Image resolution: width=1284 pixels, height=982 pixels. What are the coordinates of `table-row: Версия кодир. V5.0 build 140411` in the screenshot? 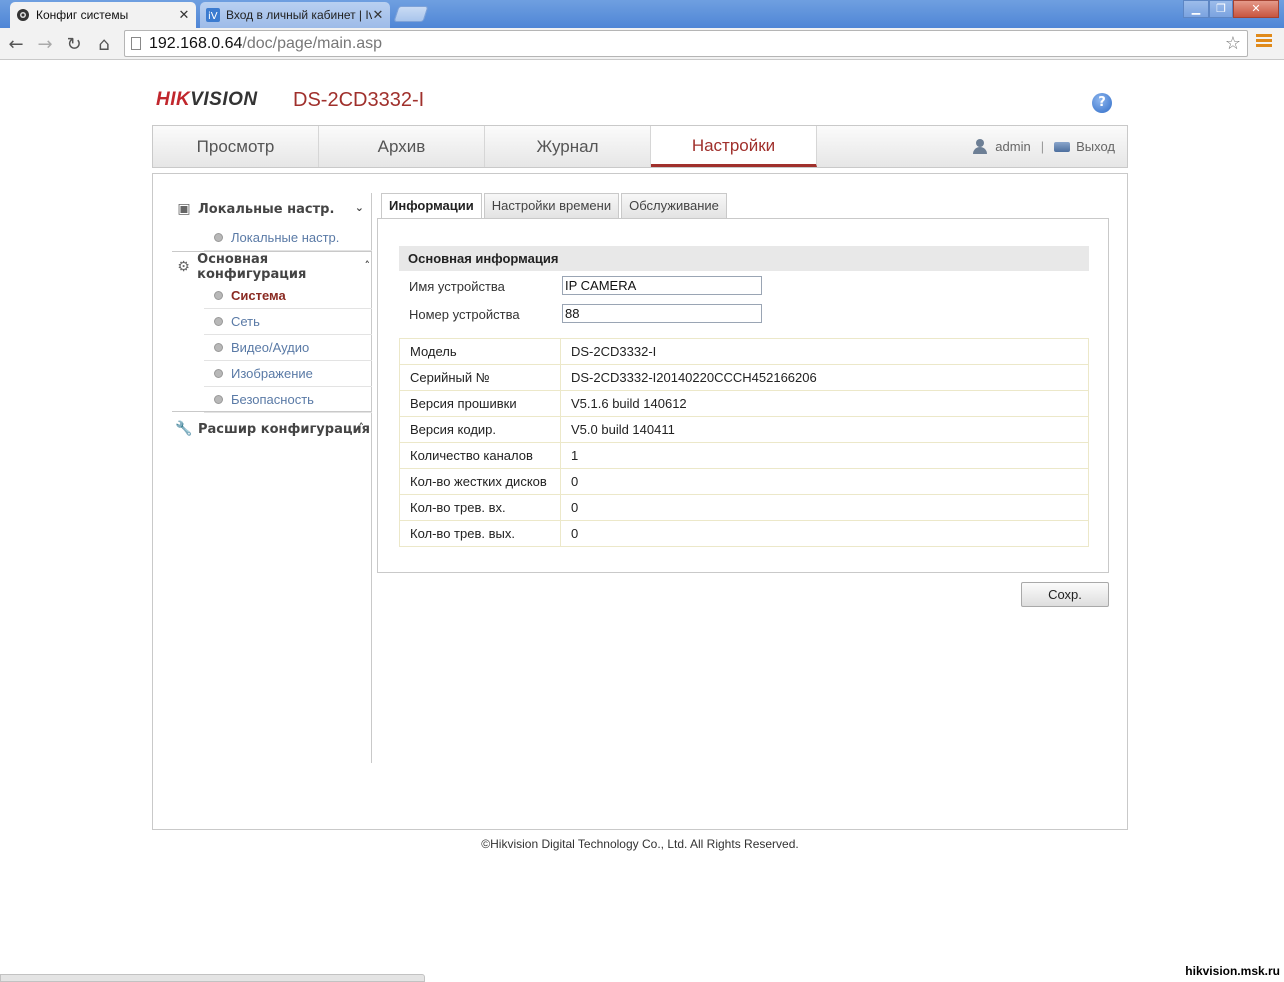 It's located at (744, 429).